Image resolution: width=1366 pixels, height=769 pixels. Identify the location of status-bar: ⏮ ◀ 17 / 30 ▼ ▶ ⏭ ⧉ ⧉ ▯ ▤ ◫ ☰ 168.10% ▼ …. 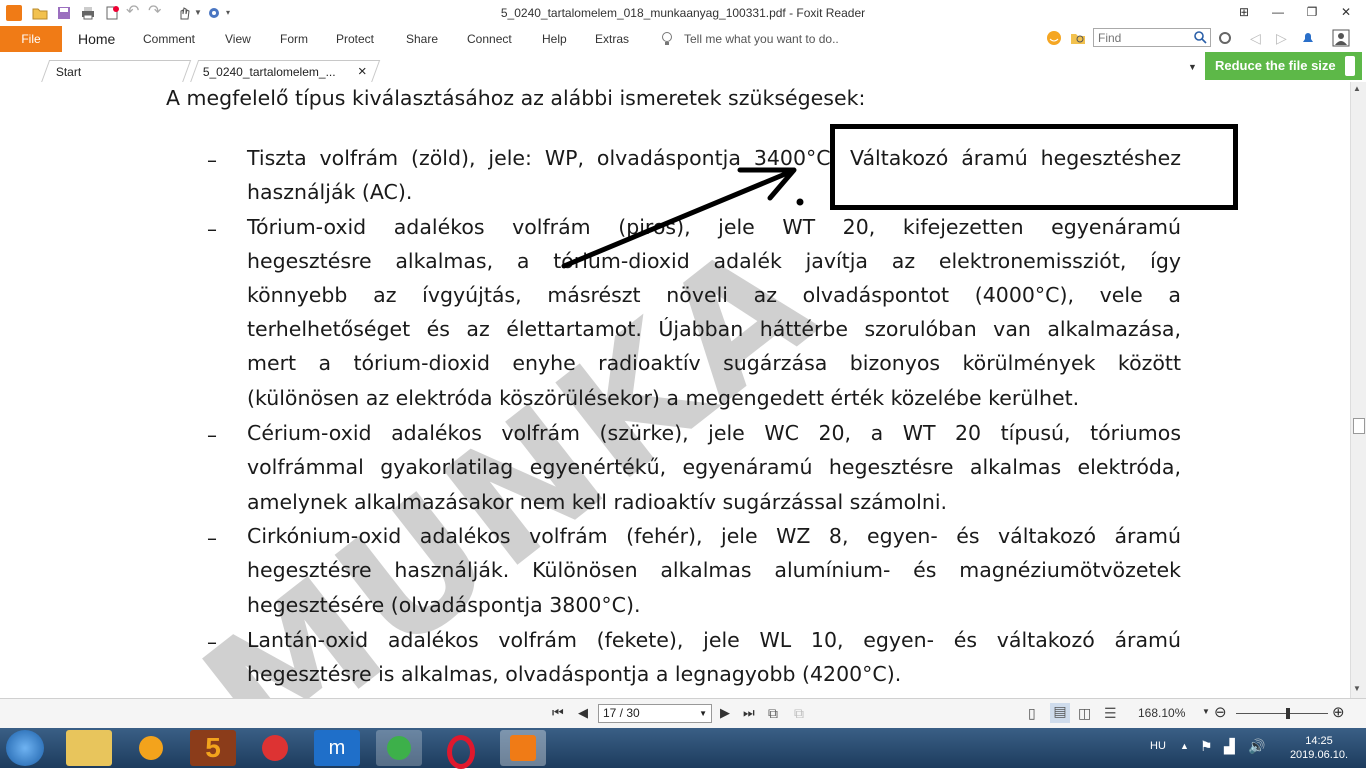
(683, 713).